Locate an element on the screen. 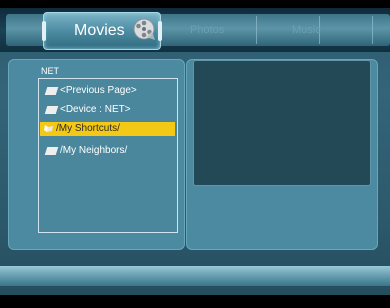 The image size is (390, 308). film-reel-icon is located at coordinates (144, 29).